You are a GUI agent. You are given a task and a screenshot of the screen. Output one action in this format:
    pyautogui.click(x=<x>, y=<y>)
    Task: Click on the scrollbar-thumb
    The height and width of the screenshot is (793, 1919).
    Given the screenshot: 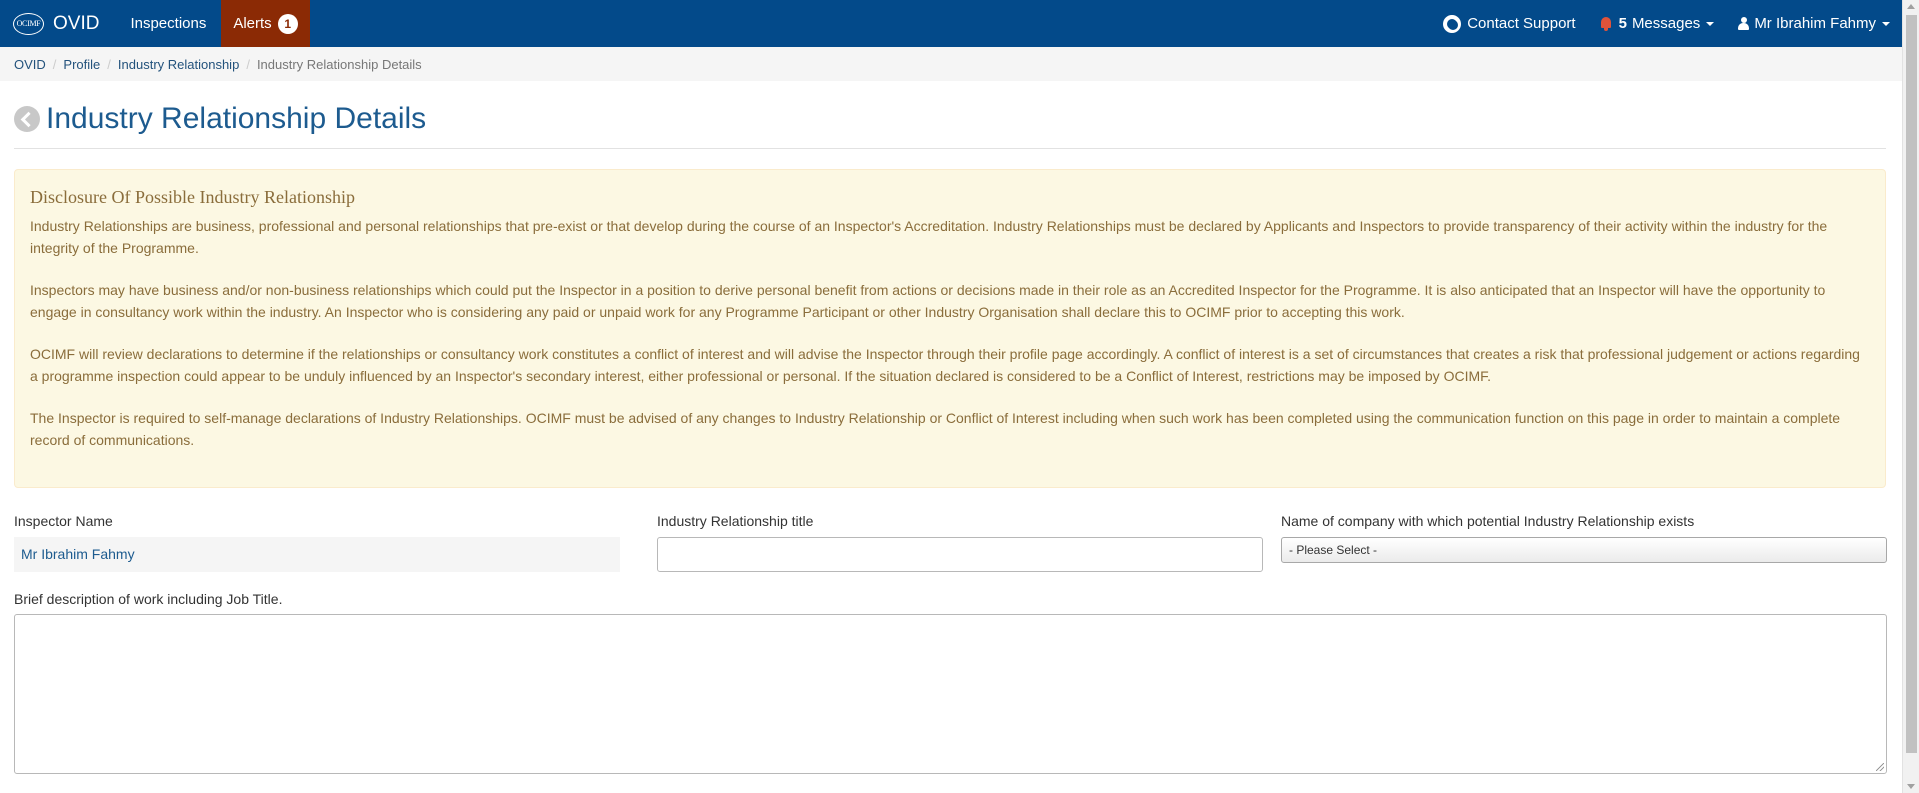 What is the action you would take?
    pyautogui.click(x=1911, y=384)
    